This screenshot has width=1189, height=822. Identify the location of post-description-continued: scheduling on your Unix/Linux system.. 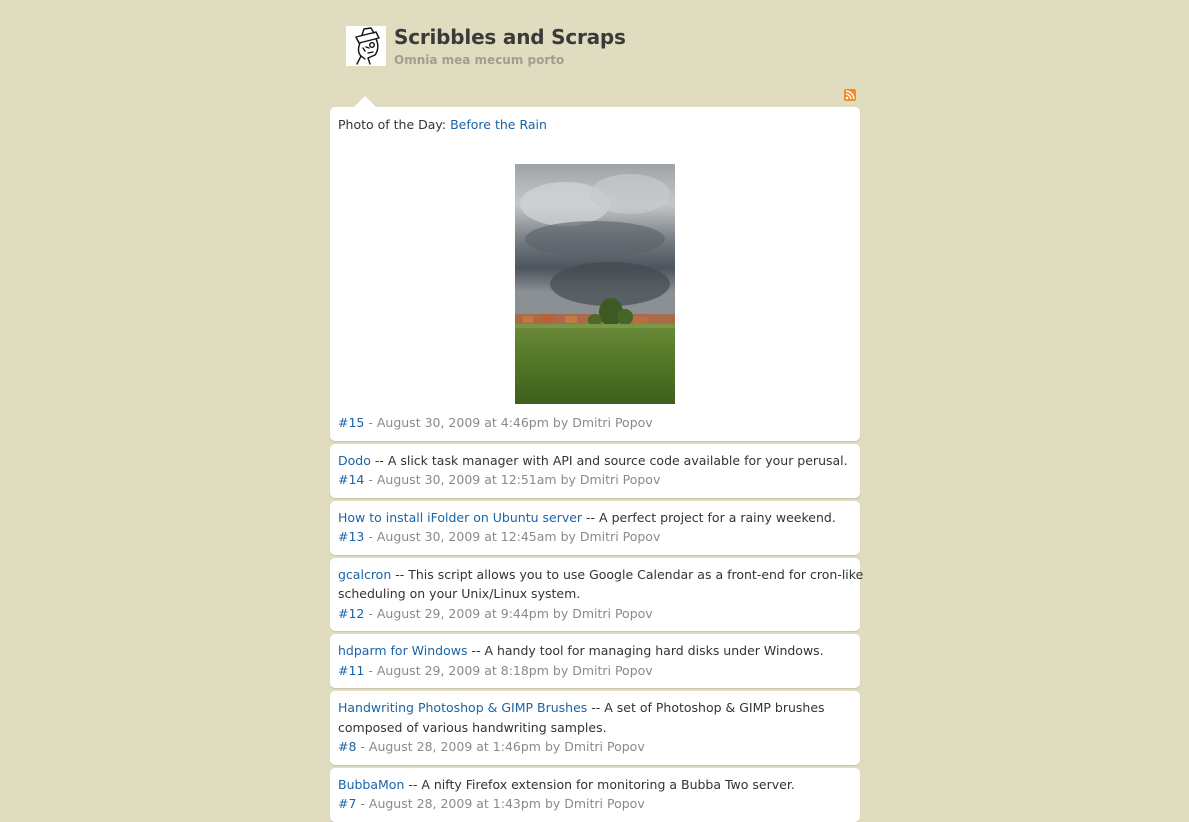
(459, 593).